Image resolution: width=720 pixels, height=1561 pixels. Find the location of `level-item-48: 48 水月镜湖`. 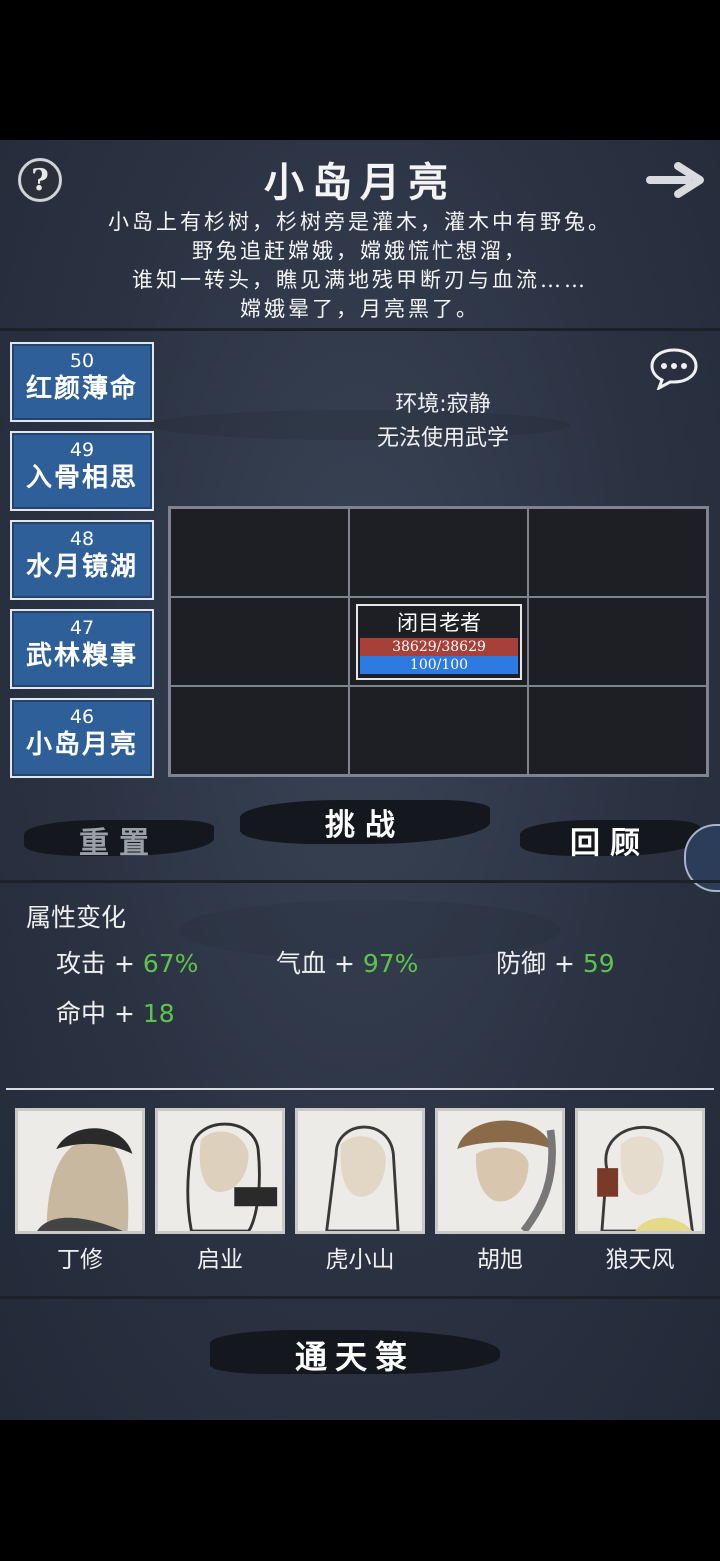

level-item-48: 48 水月镜湖 is located at coordinates (82, 560).